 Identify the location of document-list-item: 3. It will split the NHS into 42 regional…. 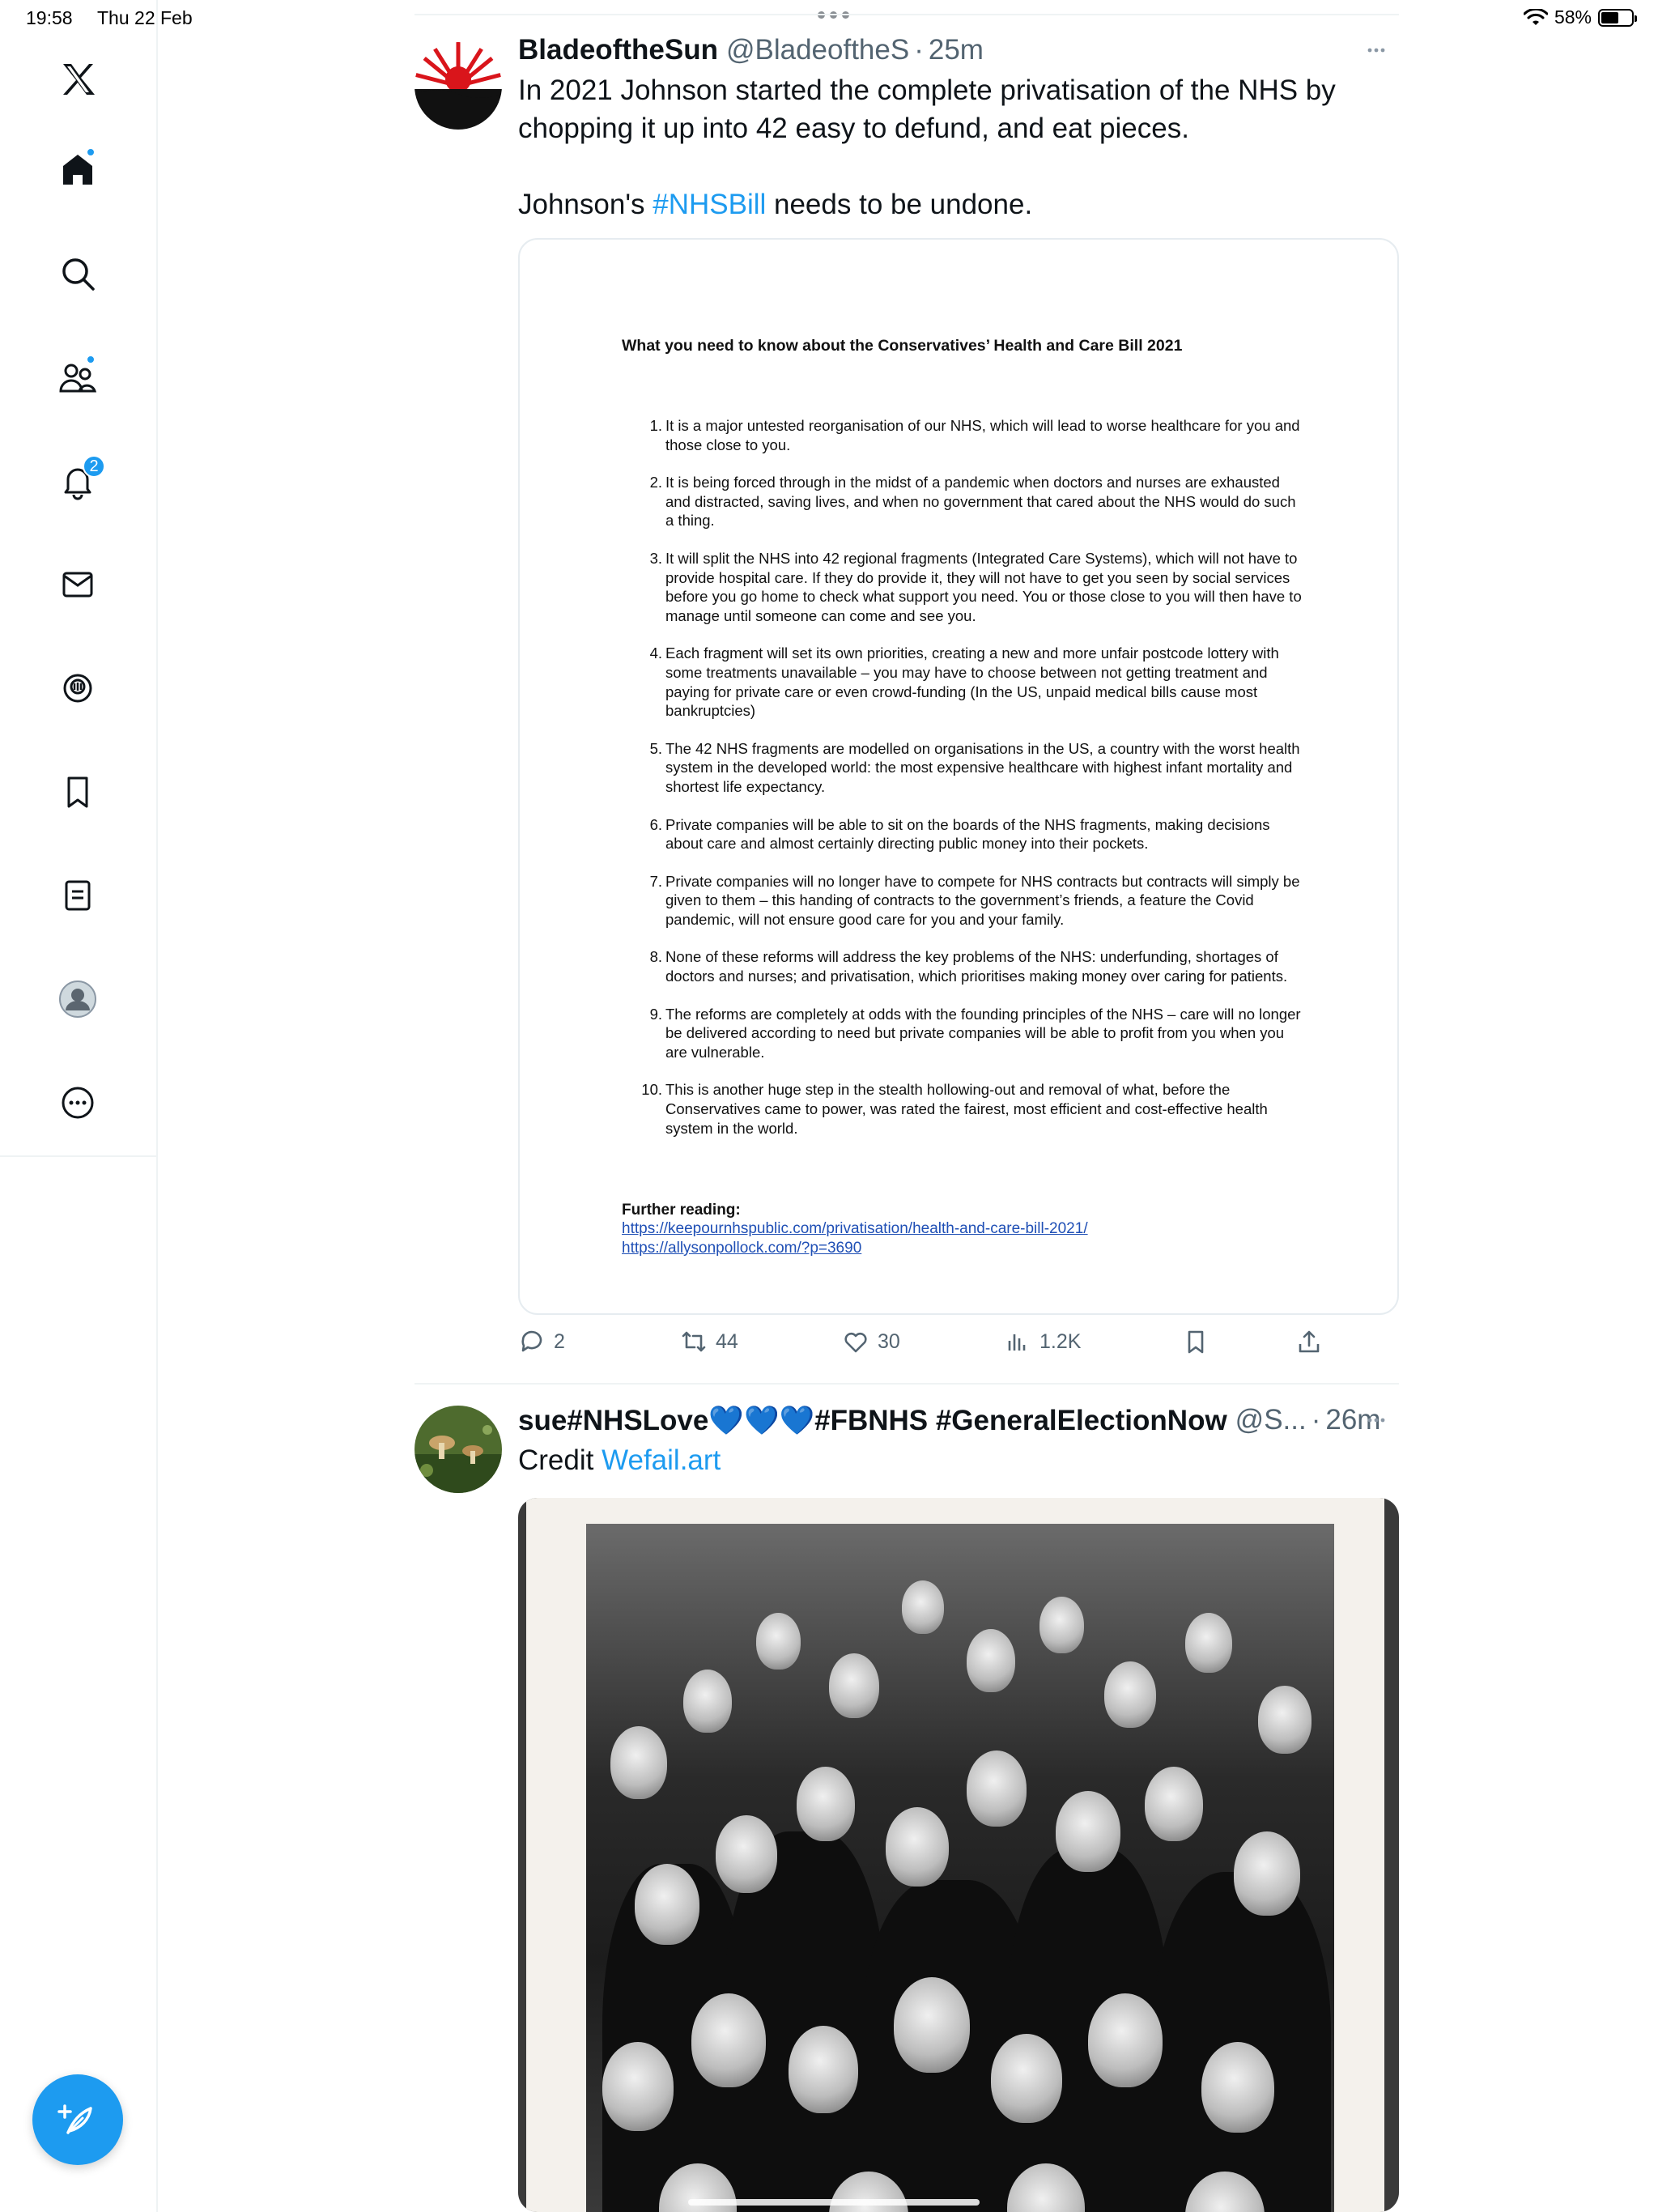
(973, 587).